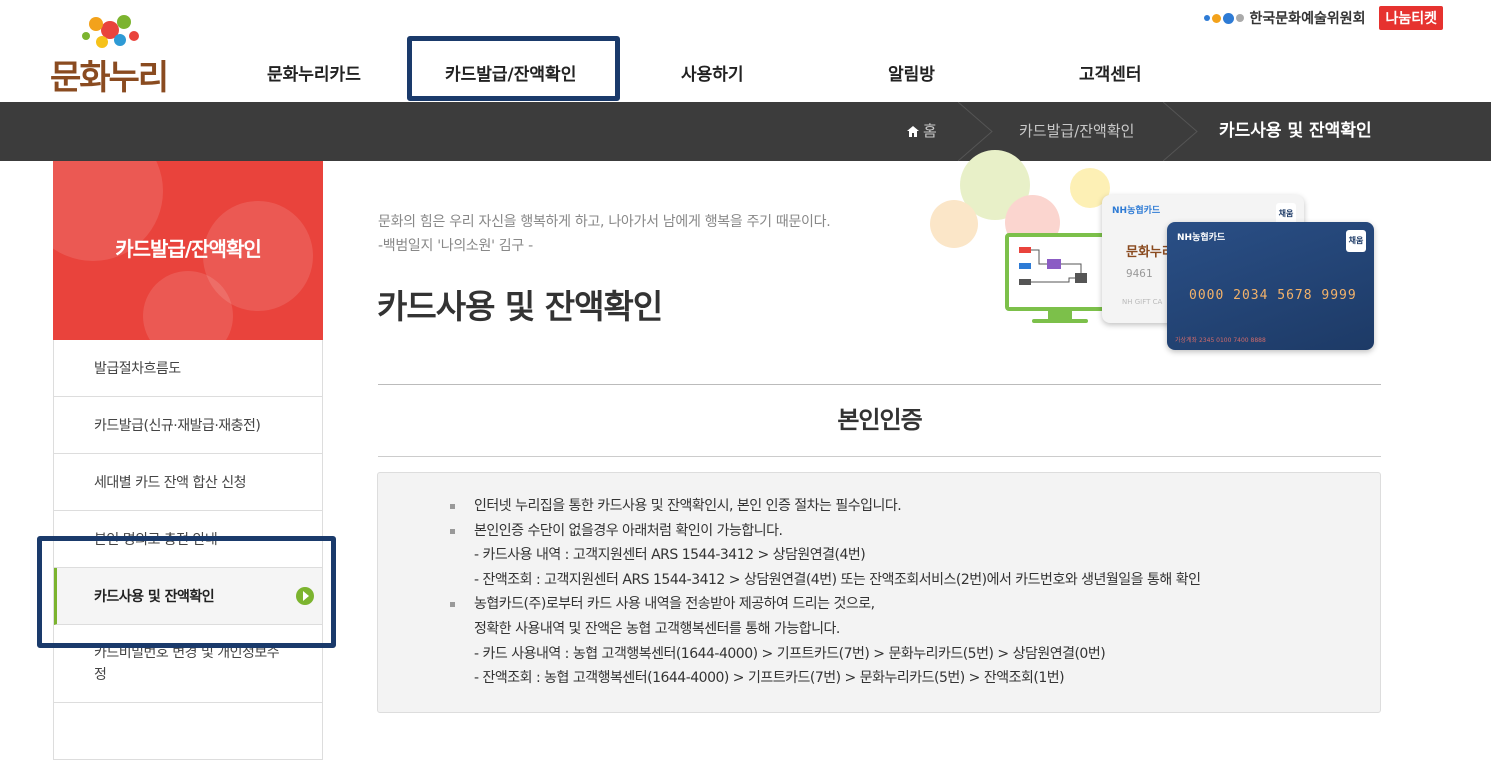 This screenshot has width=1491, height=760. What do you see at coordinates (911, 72) in the screenshot?
I see `nav-notice: 알림방` at bounding box center [911, 72].